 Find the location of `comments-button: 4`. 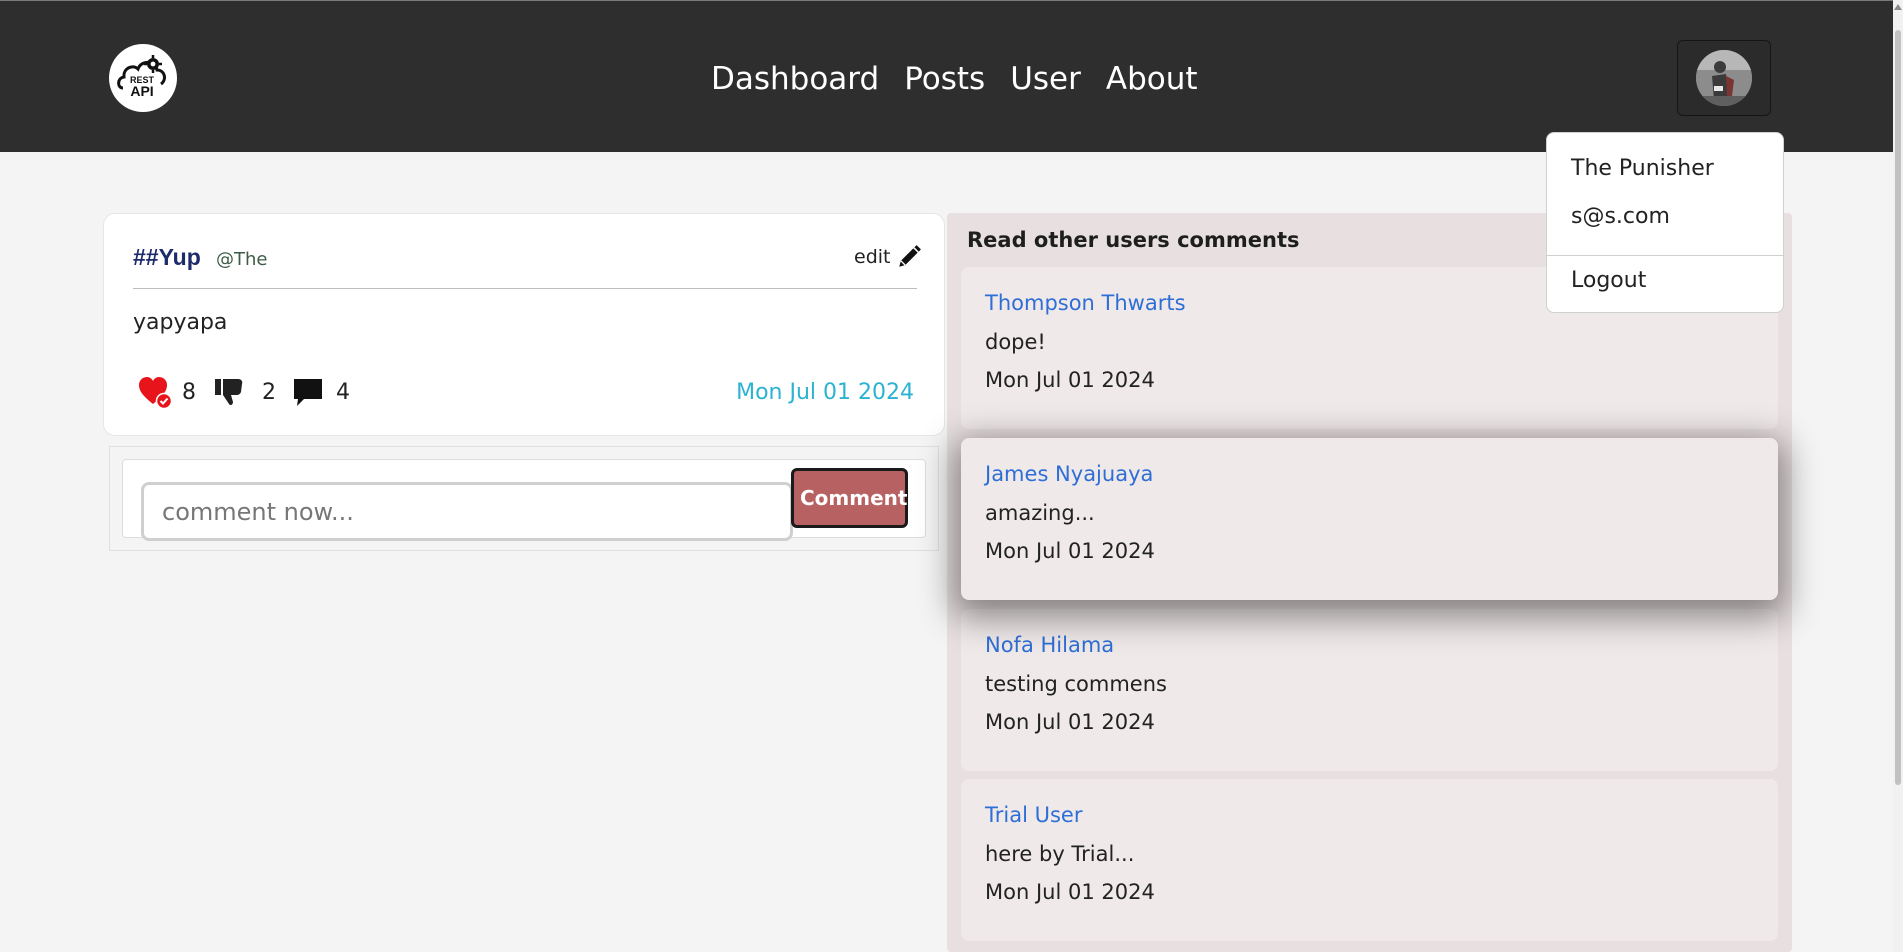

comments-button: 4 is located at coordinates (321, 392).